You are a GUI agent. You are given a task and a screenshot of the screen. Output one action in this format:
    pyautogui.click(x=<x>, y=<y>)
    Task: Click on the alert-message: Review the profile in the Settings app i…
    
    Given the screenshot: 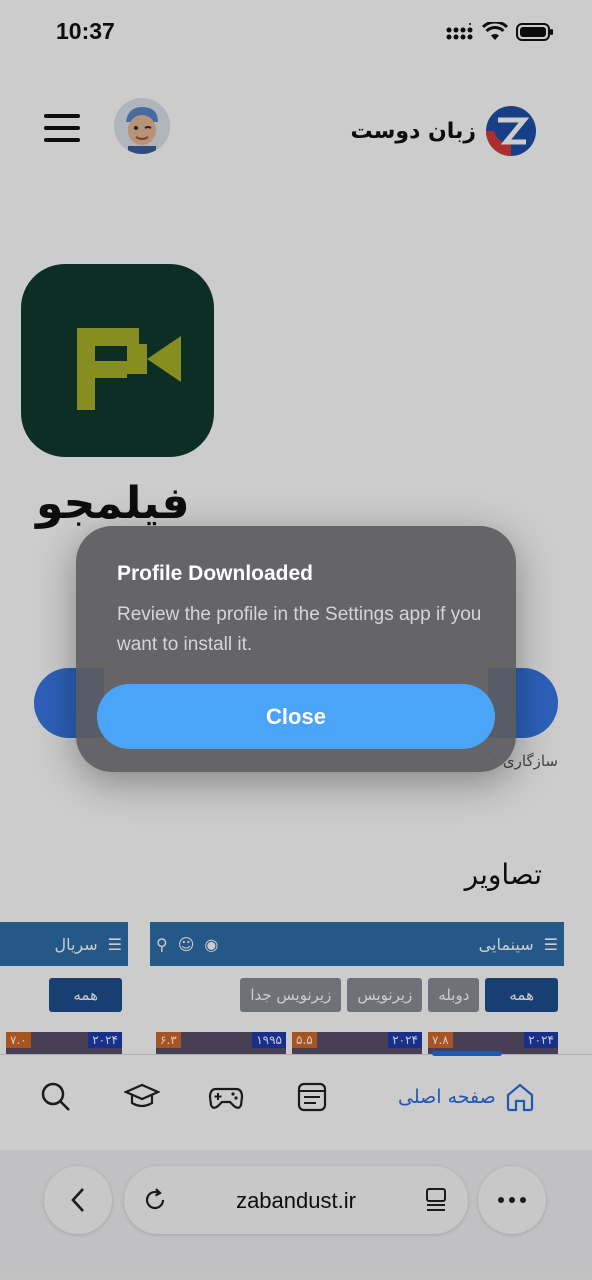 What is the action you would take?
    pyautogui.click(x=299, y=629)
    